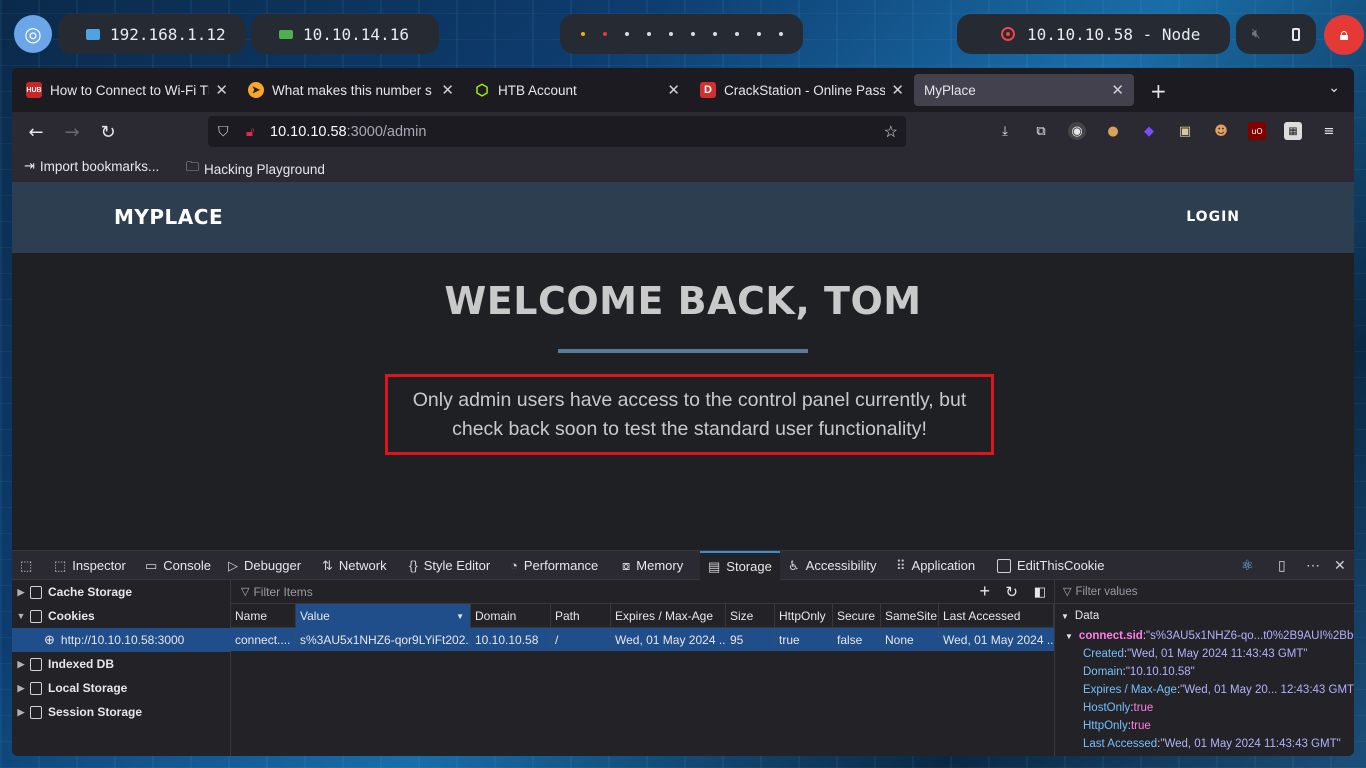 This screenshot has width=1366, height=768. I want to click on forward-icon: →, so click(72, 132).